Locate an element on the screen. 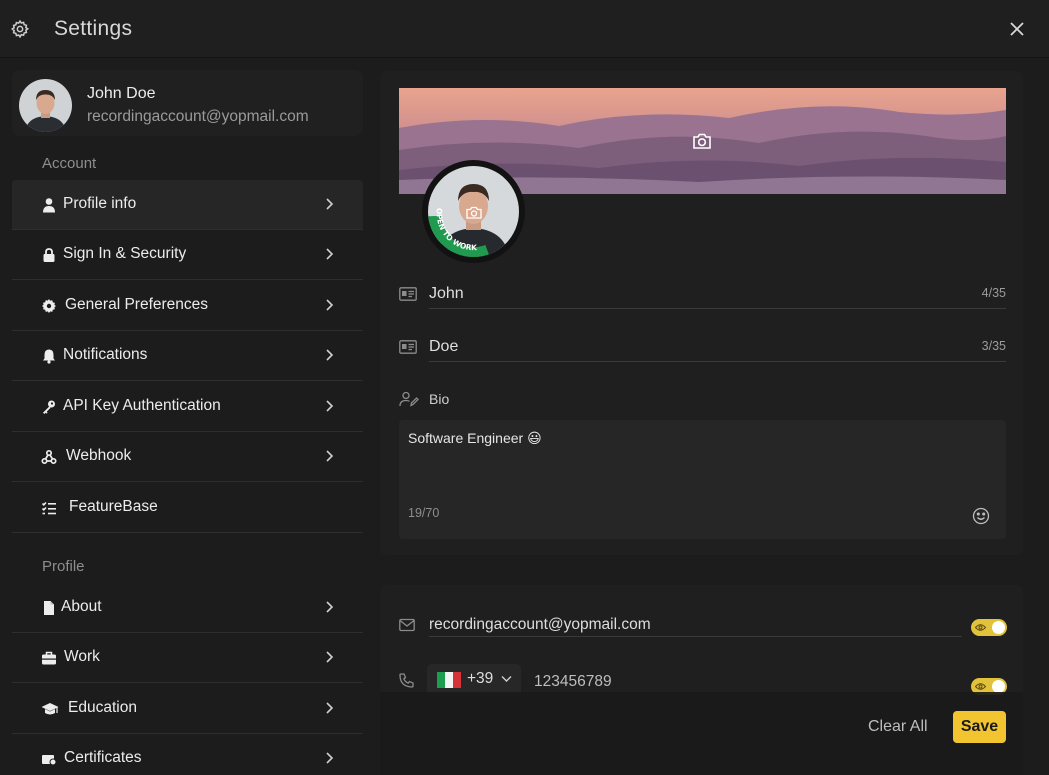  sidebar-item-label: API Key Authentication is located at coordinates (142, 405).